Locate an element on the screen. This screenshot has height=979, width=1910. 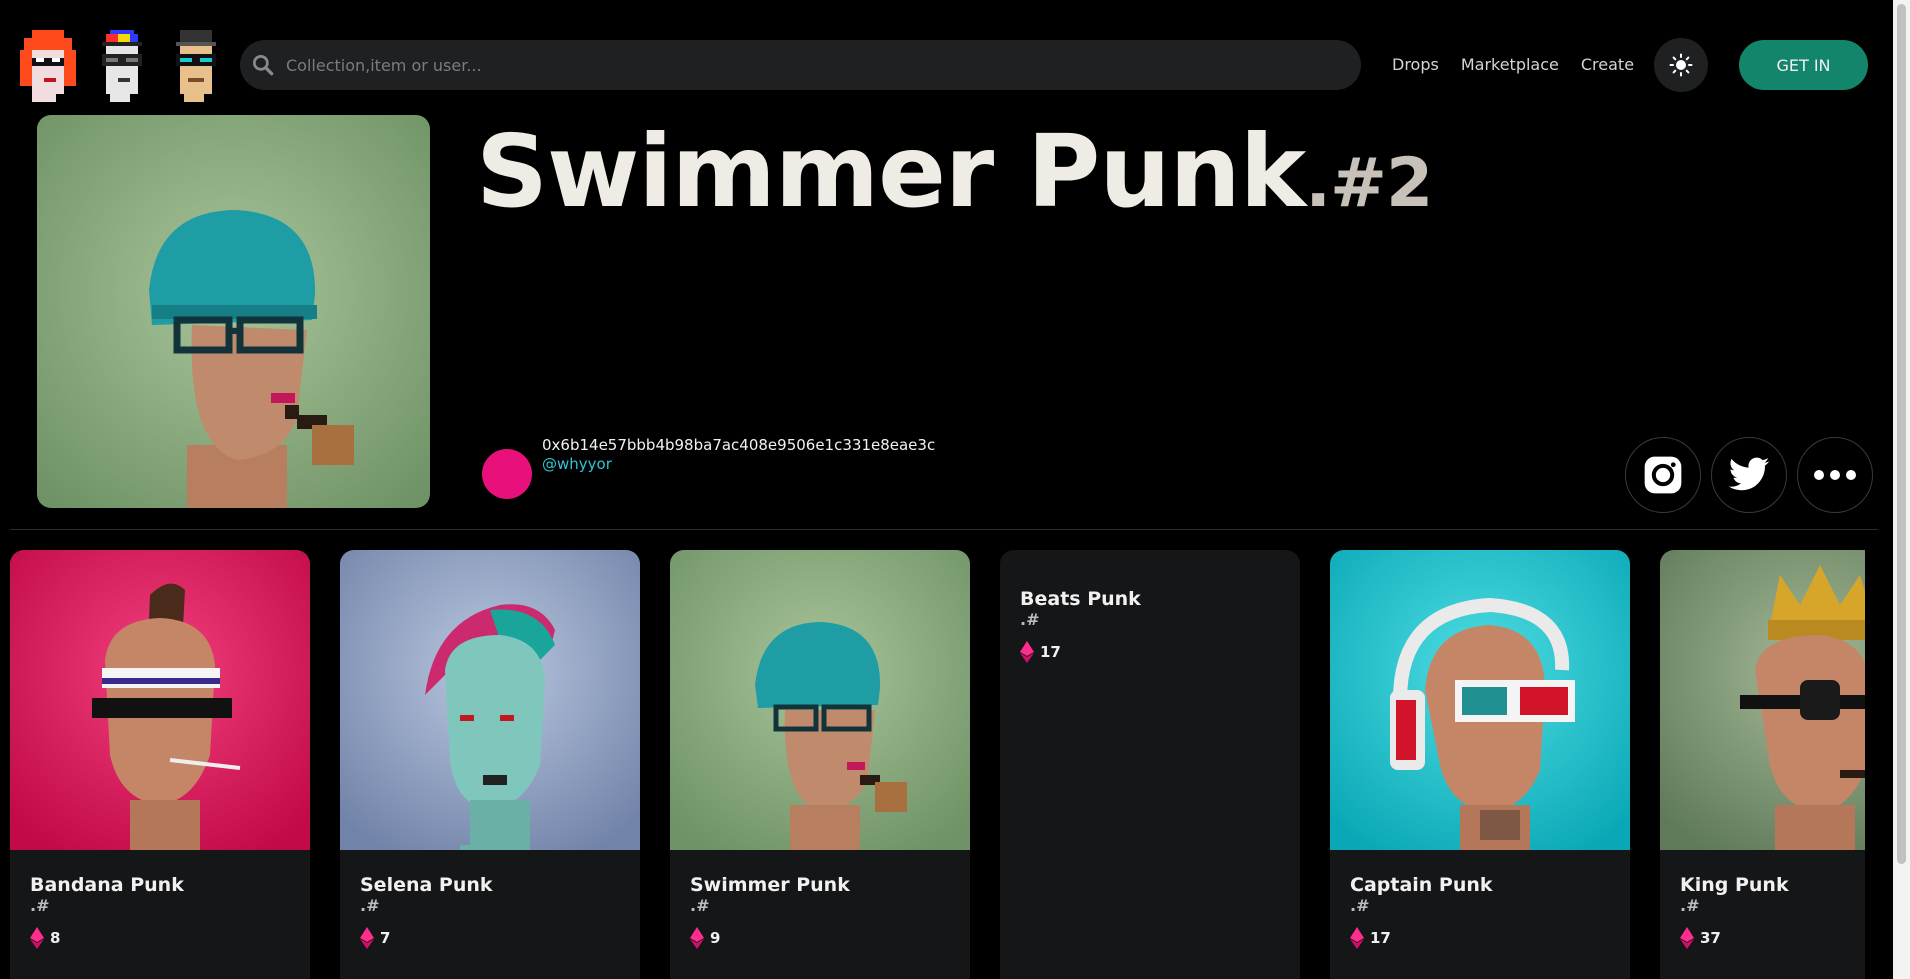
instagram-icon is located at coordinates (1663, 475).